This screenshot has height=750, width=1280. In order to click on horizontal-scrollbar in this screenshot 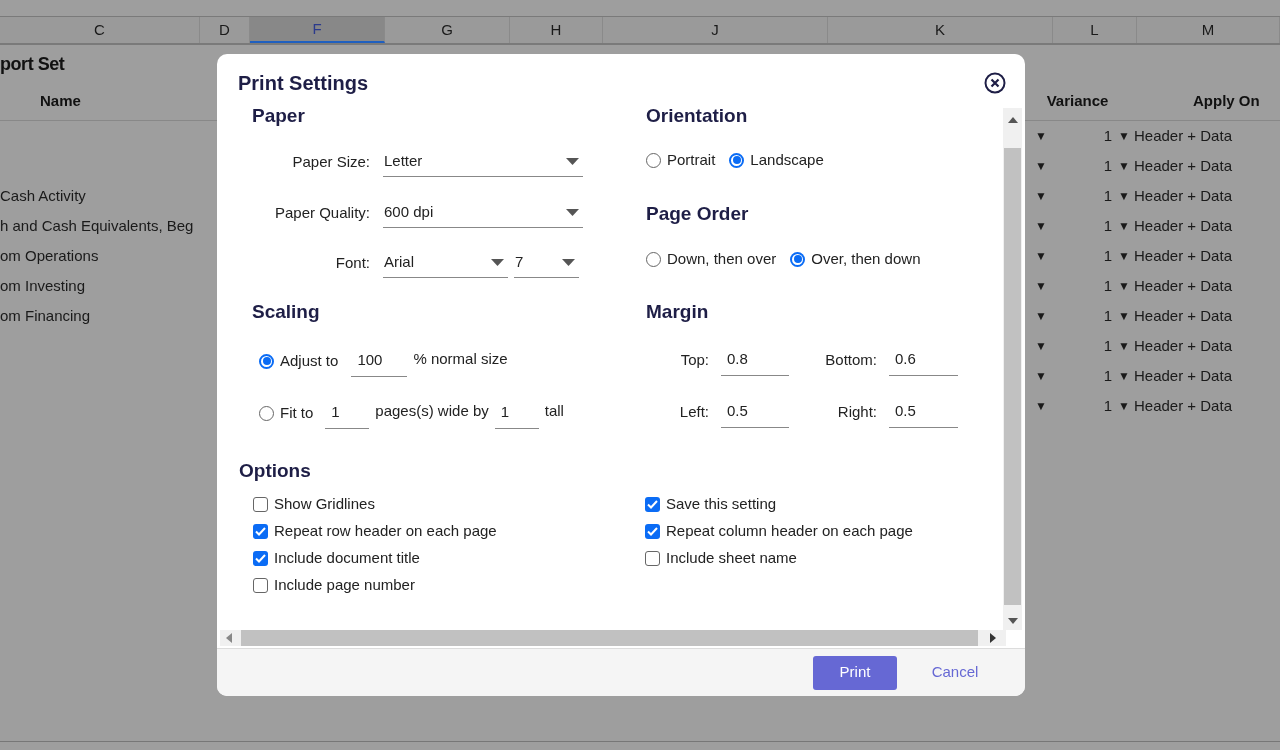, I will do `click(613, 638)`.